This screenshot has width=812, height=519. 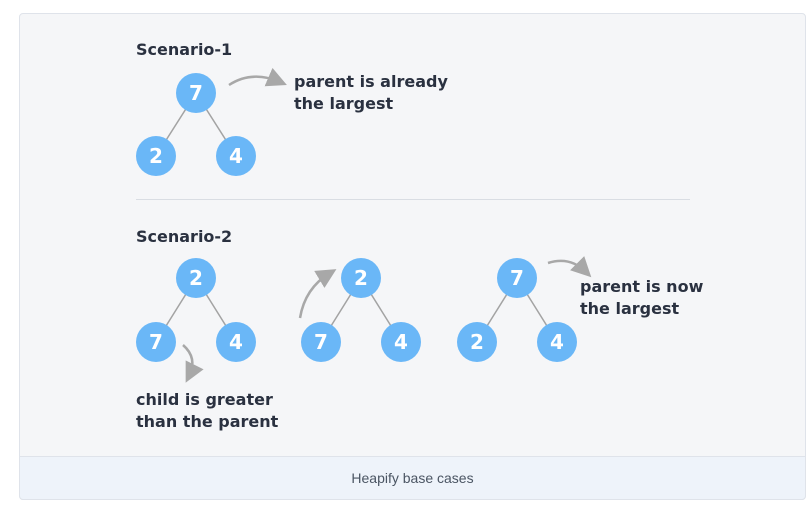 What do you see at coordinates (524, 309) in the screenshot?
I see `scenario2-tree-c: 7 2 4` at bounding box center [524, 309].